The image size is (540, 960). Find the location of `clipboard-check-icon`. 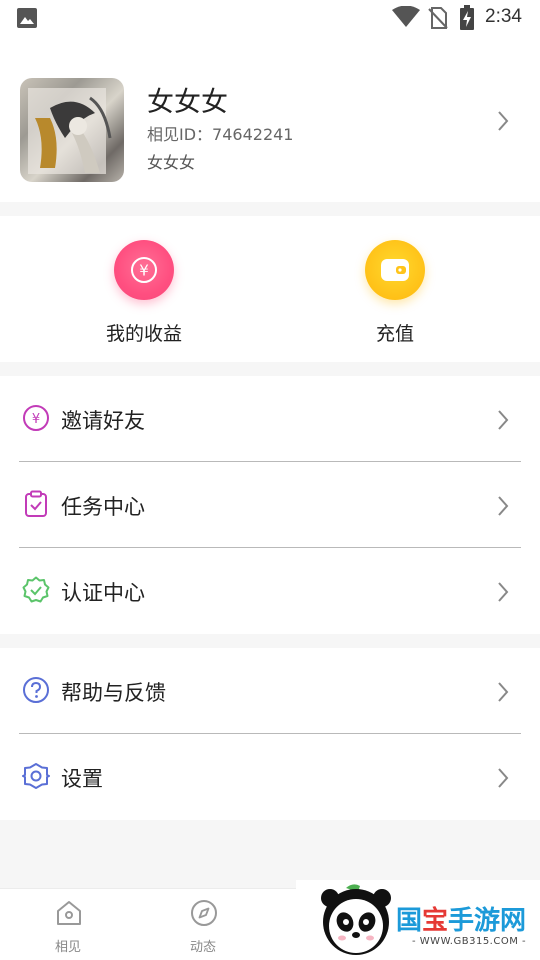

clipboard-check-icon is located at coordinates (36, 503).